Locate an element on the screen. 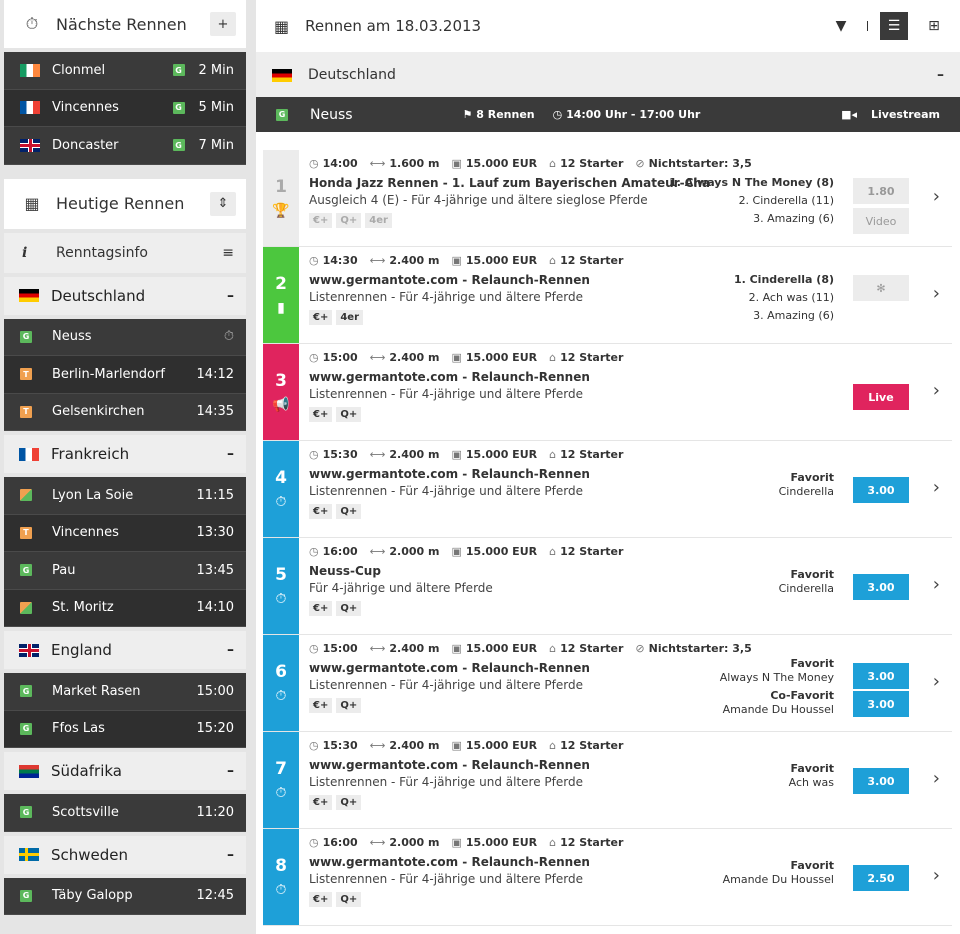  race-number: 5 ⏱ is located at coordinates (281, 586).